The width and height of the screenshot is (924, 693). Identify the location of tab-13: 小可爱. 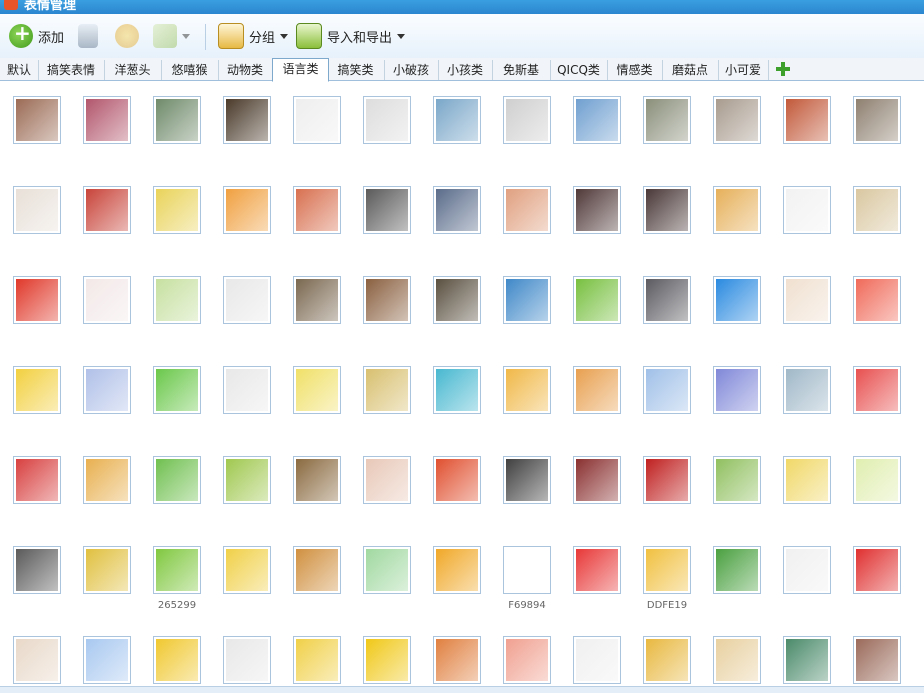
(743, 70).